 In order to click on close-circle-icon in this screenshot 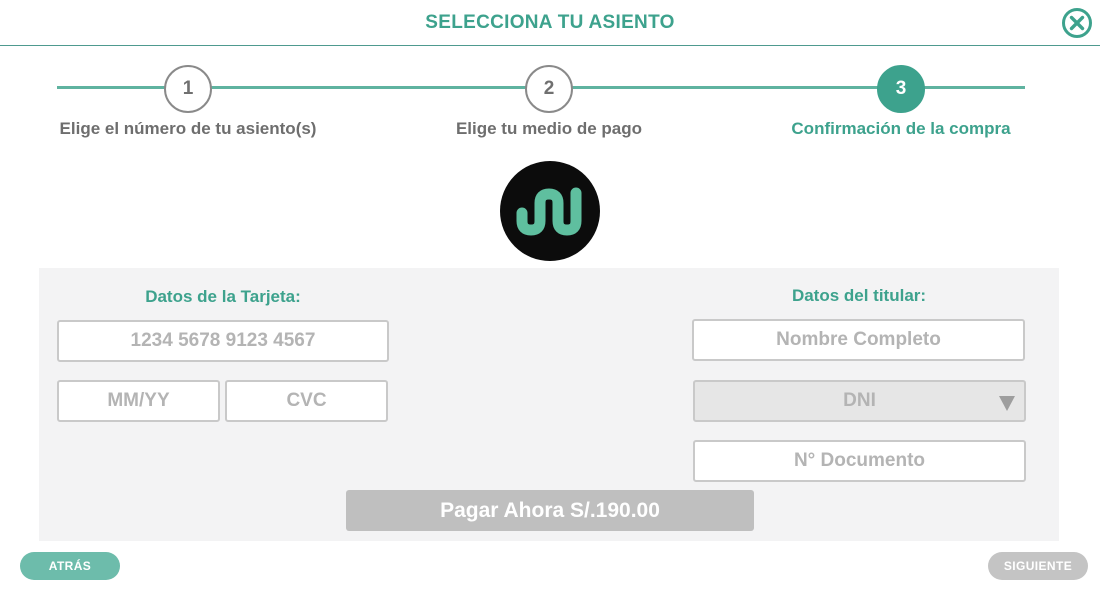, I will do `click(1077, 23)`.